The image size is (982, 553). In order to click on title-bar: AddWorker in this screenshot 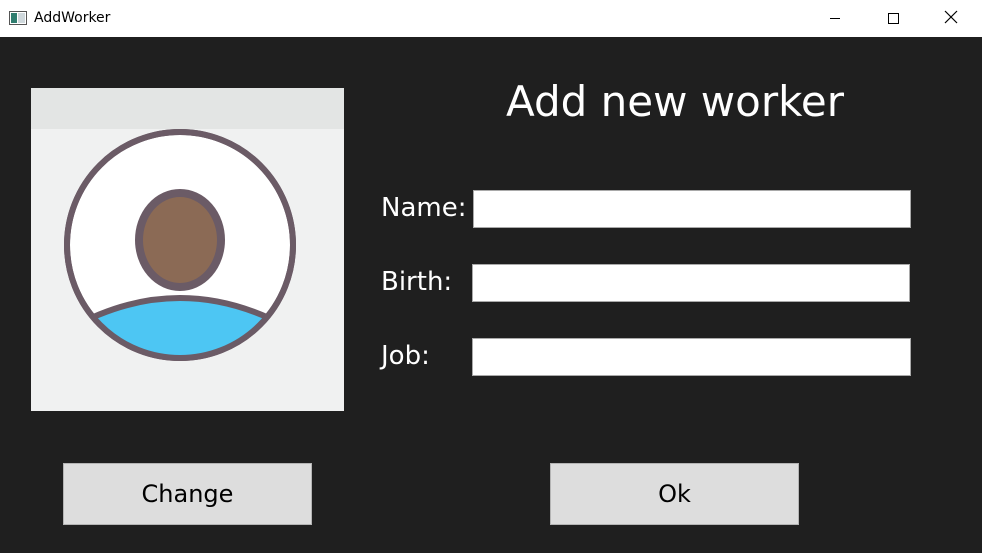, I will do `click(491, 18)`.